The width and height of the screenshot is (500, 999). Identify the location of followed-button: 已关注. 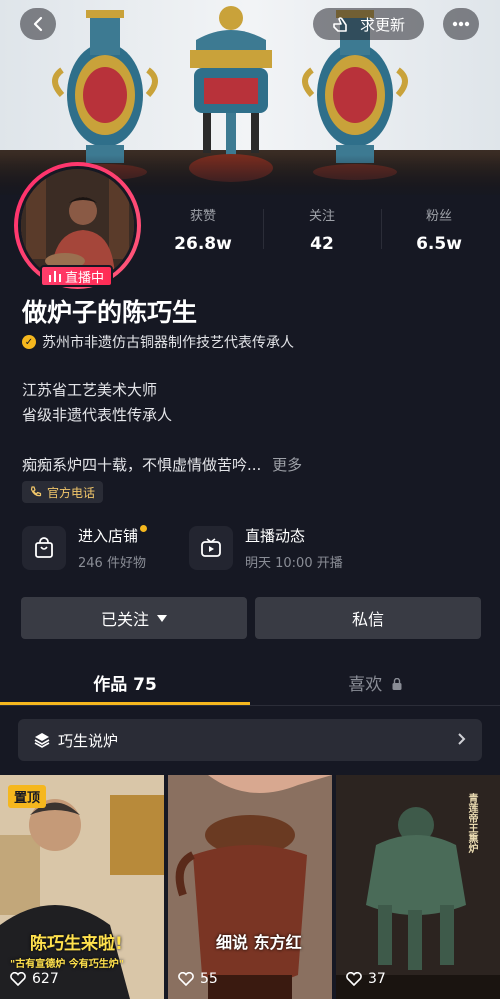
(134, 618).